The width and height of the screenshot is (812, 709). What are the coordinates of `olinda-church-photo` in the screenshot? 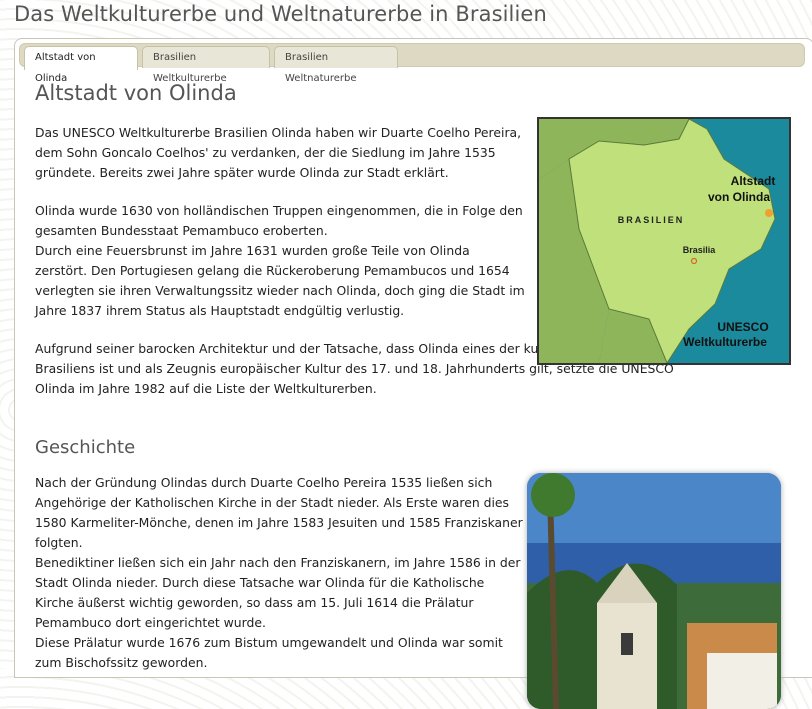 It's located at (654, 591).